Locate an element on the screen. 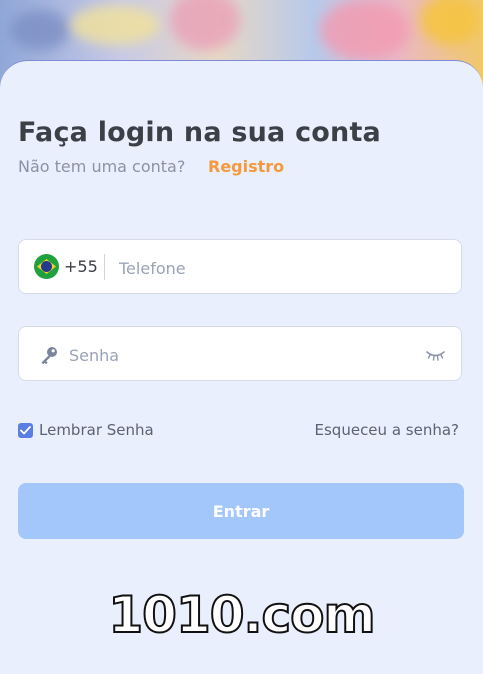 This screenshot has height=674, width=483. field-divider is located at coordinates (104, 267).